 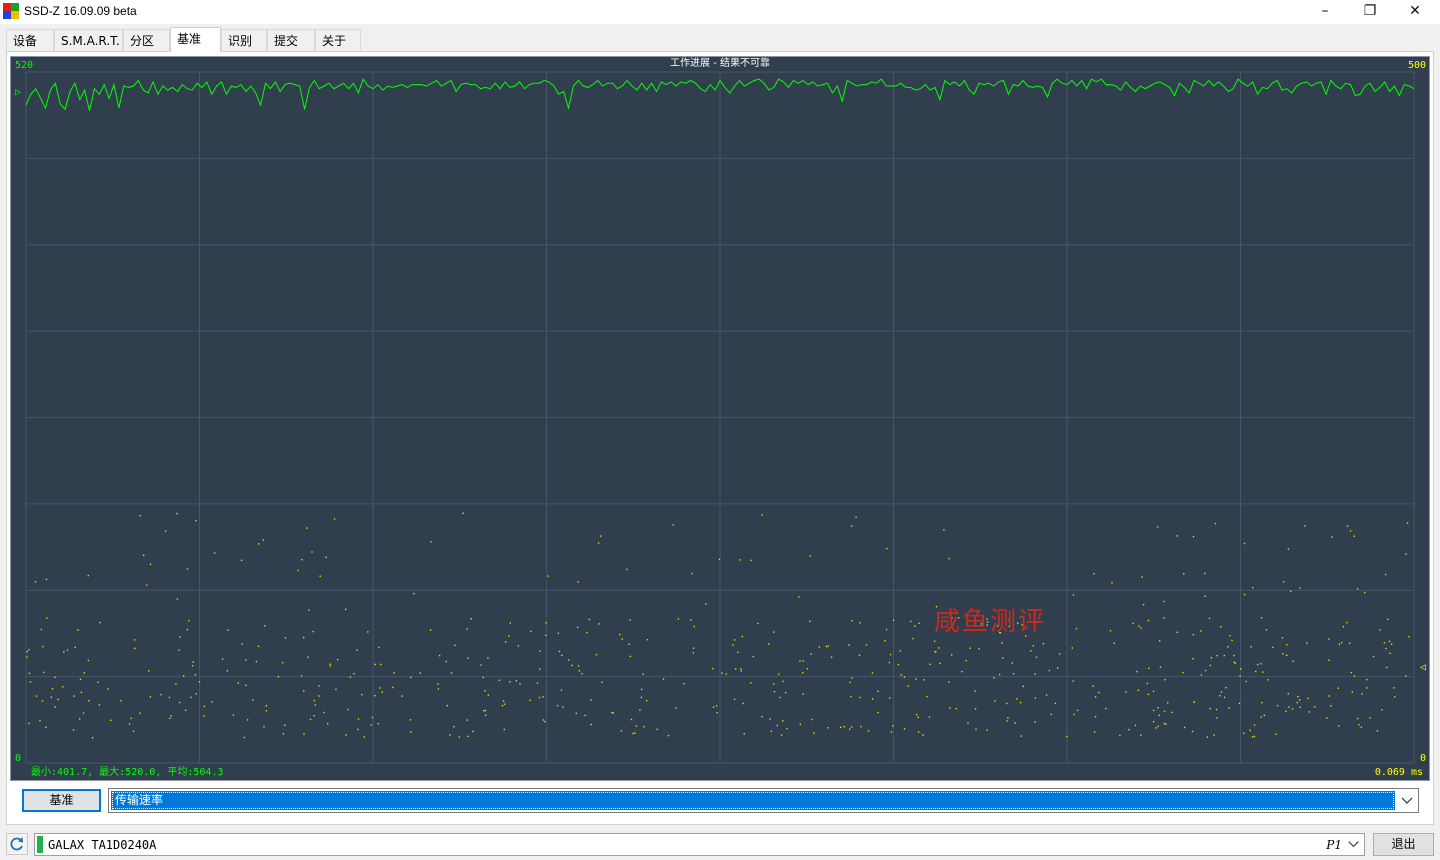 I want to click on exit-button: 退出, so click(x=1403, y=844).